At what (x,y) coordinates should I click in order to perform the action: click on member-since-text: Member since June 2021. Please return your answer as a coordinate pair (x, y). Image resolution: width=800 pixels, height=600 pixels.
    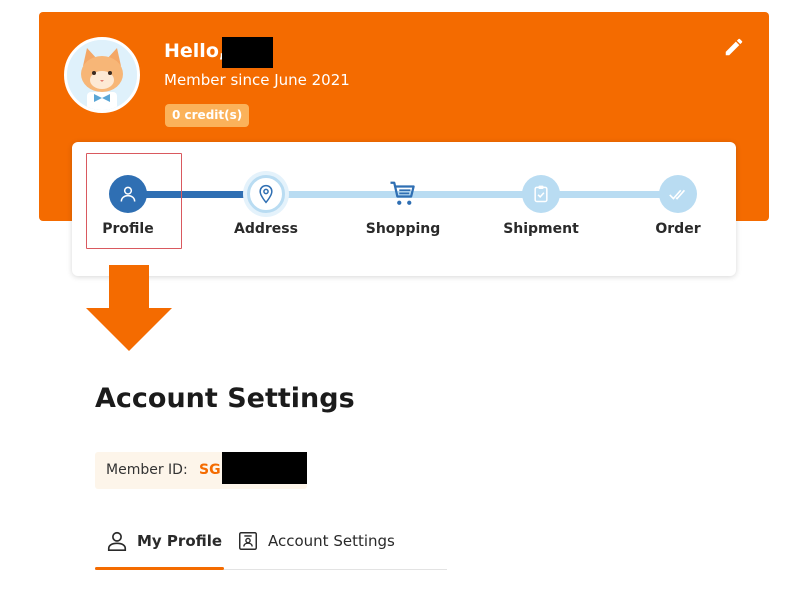
    Looking at the image, I should click on (257, 80).